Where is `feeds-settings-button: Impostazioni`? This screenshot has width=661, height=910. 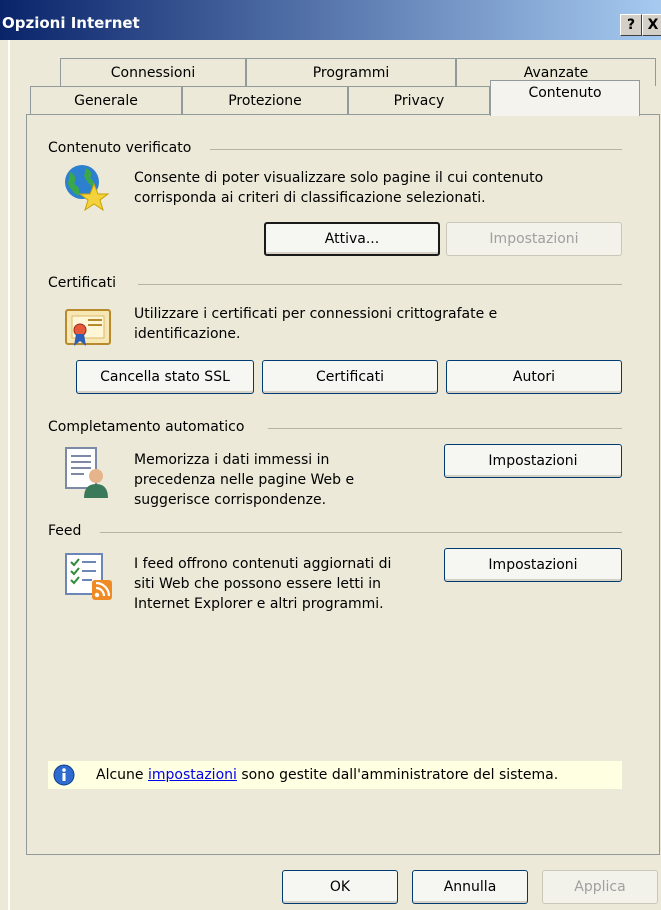 feeds-settings-button: Impostazioni is located at coordinates (533, 565).